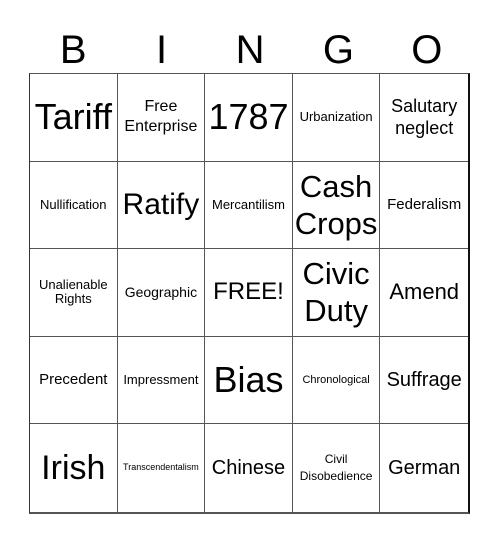 The height and width of the screenshot is (544, 500). What do you see at coordinates (336, 293) in the screenshot?
I see `bingo-cell: Civic Duty` at bounding box center [336, 293].